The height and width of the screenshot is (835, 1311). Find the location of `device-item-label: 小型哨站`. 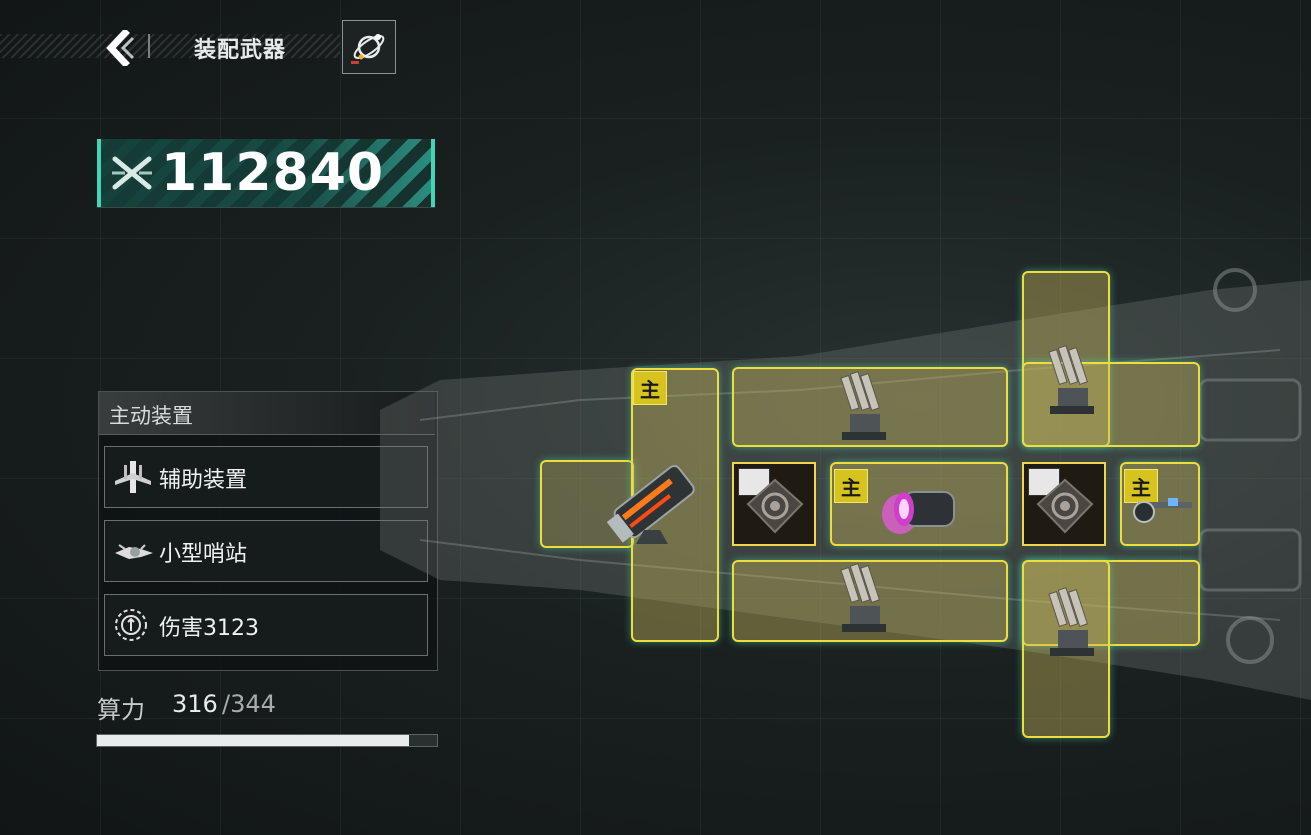

device-item-label: 小型哨站 is located at coordinates (203, 554).